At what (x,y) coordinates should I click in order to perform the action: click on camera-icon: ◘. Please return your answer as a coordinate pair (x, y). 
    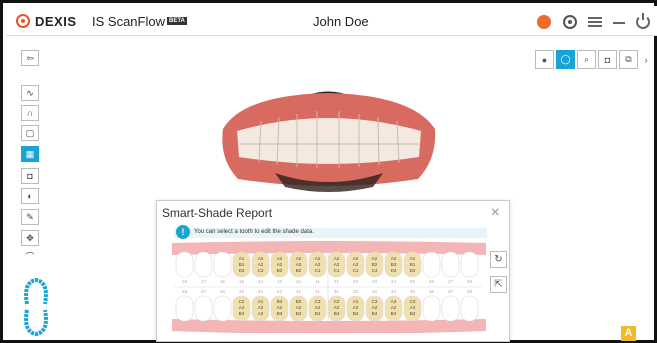
    Looking at the image, I should click on (30, 176).